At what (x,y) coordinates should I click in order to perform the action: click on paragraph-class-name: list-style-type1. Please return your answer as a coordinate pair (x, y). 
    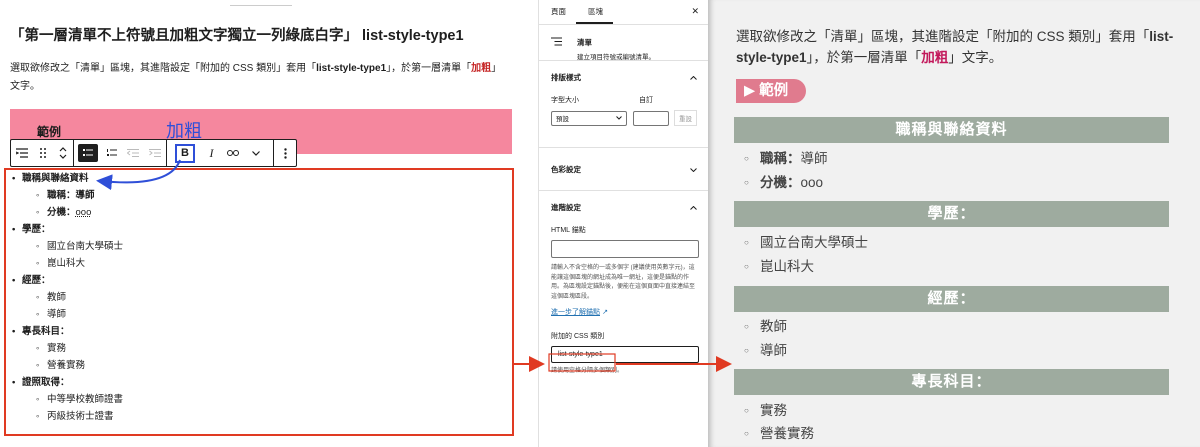
    Looking at the image, I should click on (351, 68).